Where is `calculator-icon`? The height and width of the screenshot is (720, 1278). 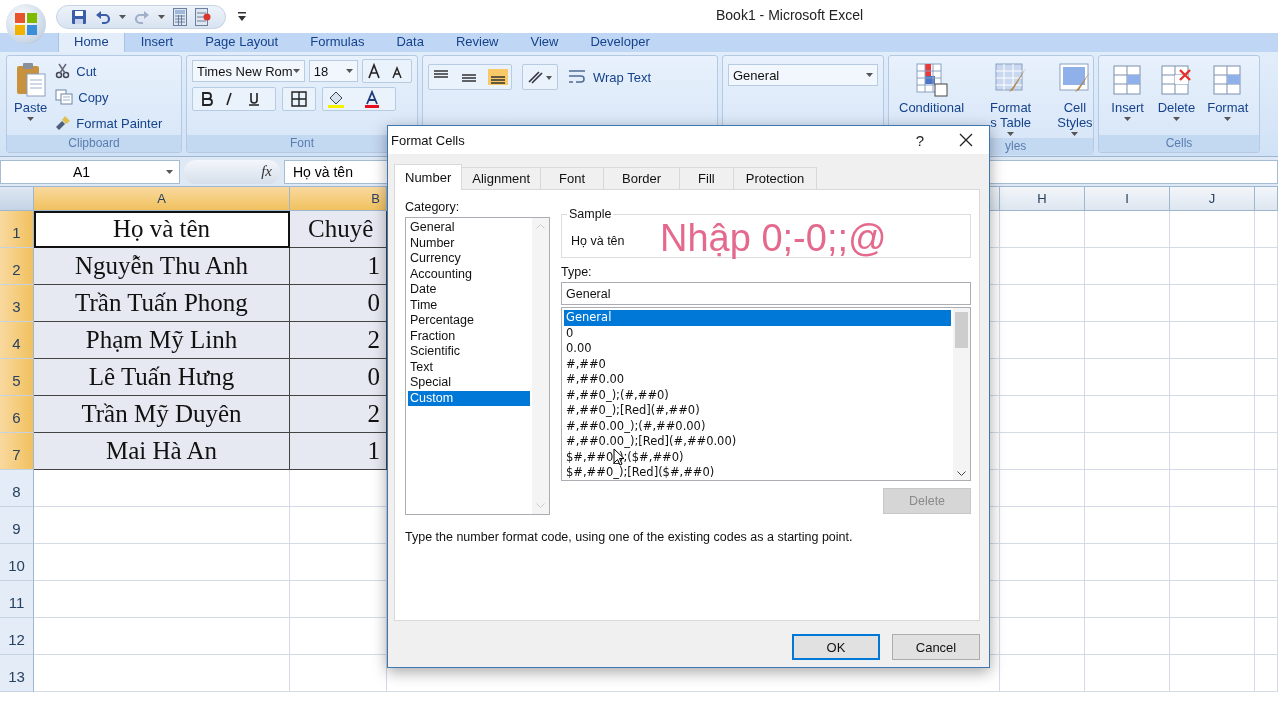 calculator-icon is located at coordinates (180, 16).